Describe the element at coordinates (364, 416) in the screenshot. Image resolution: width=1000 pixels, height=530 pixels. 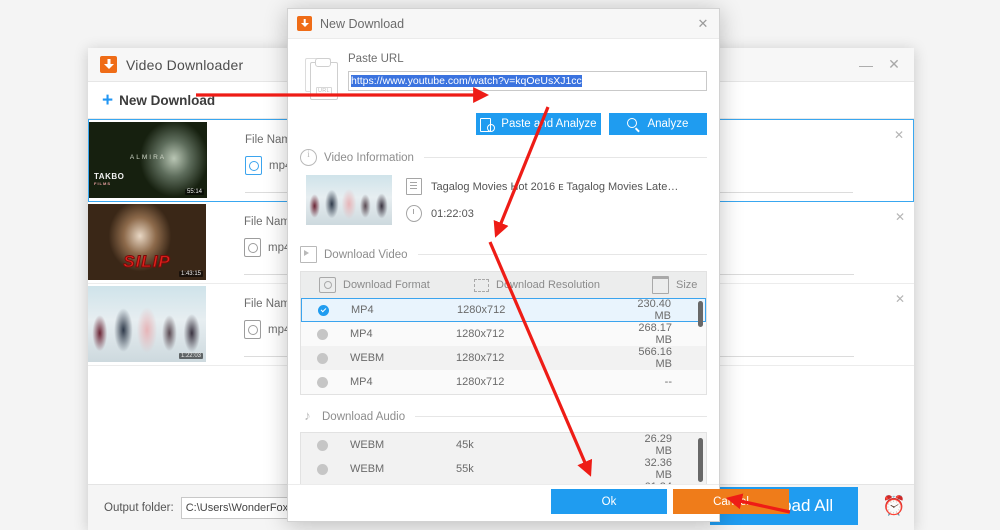
I see `download-audio-label: Download Audio` at that location.